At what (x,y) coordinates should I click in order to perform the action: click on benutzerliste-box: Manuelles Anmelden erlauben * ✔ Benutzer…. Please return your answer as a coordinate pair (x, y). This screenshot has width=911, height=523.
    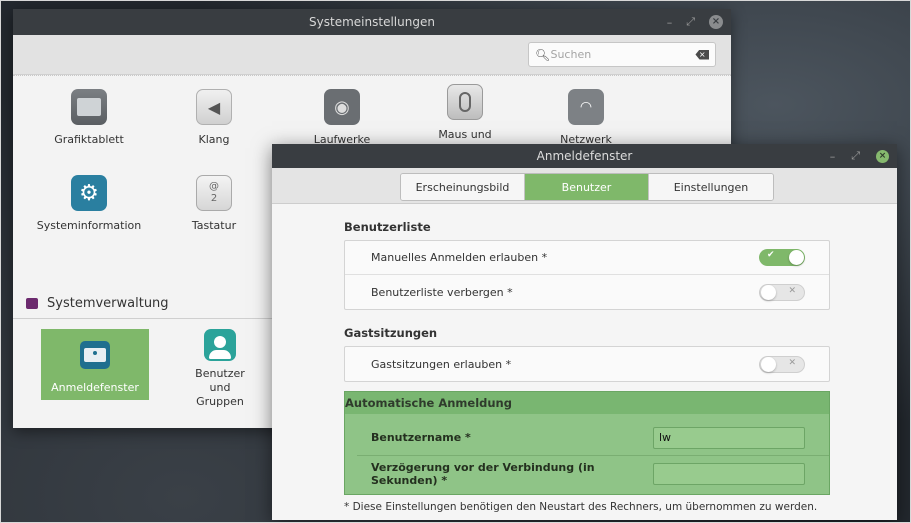
    Looking at the image, I should click on (587, 275).